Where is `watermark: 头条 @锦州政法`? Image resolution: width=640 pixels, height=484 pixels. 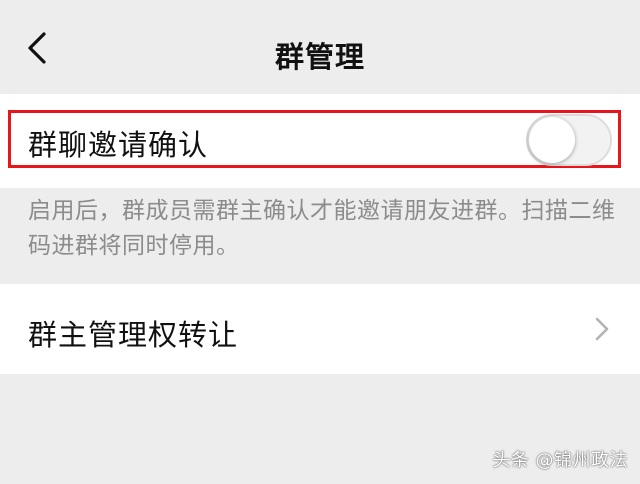
watermark: 头条 @锦州政法 is located at coordinates (560, 460).